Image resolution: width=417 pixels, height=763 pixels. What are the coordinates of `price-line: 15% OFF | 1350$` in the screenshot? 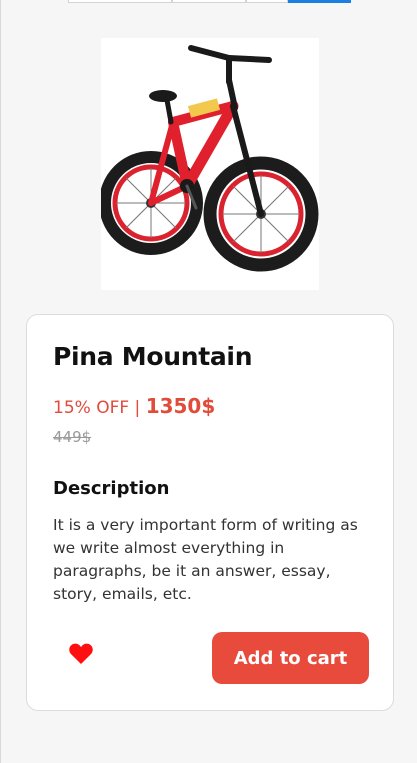 It's located at (134, 406).